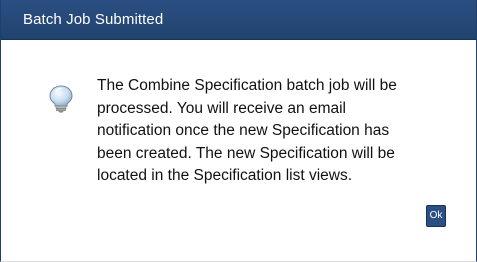 This screenshot has height=262, width=477. I want to click on message-line: located in the Specification list views., so click(225, 175).